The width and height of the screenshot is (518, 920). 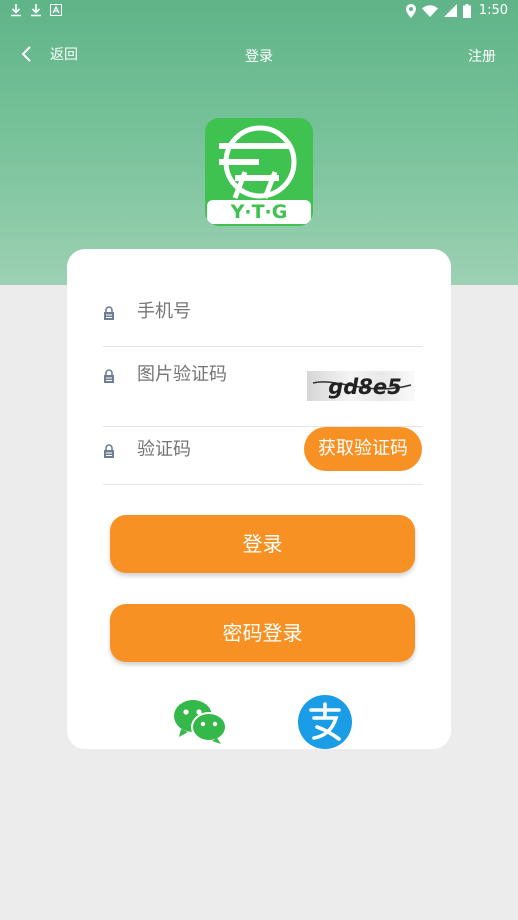 I want to click on wifi-icon, so click(x=429, y=10).